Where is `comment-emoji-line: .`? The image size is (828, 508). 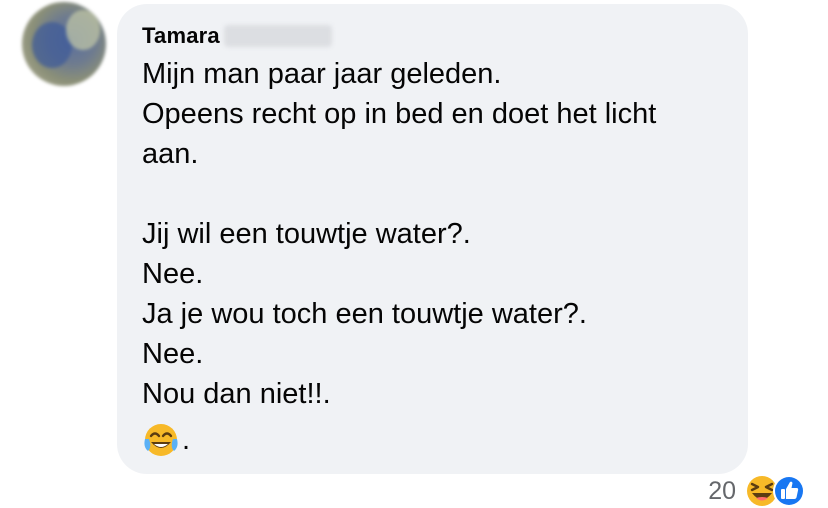 comment-emoji-line: . is located at coordinates (442, 440).